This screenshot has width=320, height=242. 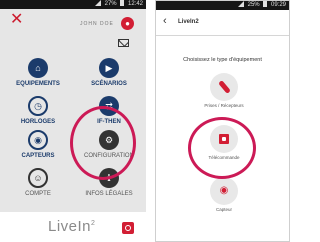 I want to click on option-prises-recepteurs: Prises / Récepteurs, so click(x=224, y=90).